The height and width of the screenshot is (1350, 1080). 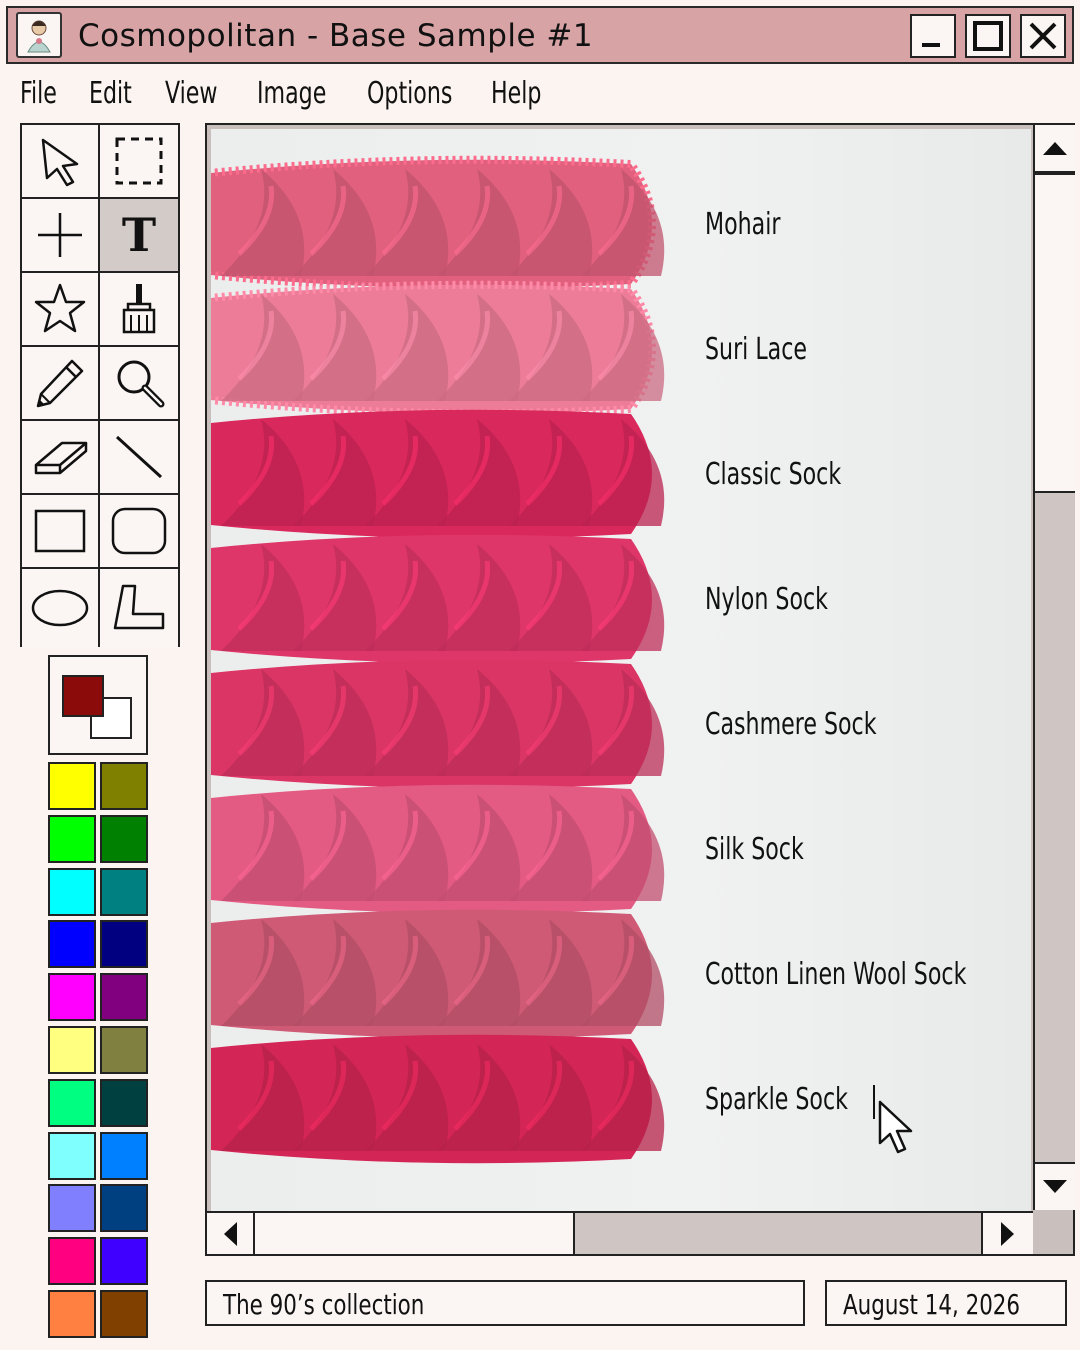 I want to click on date-text: August 14, 2026, so click(x=932, y=1304).